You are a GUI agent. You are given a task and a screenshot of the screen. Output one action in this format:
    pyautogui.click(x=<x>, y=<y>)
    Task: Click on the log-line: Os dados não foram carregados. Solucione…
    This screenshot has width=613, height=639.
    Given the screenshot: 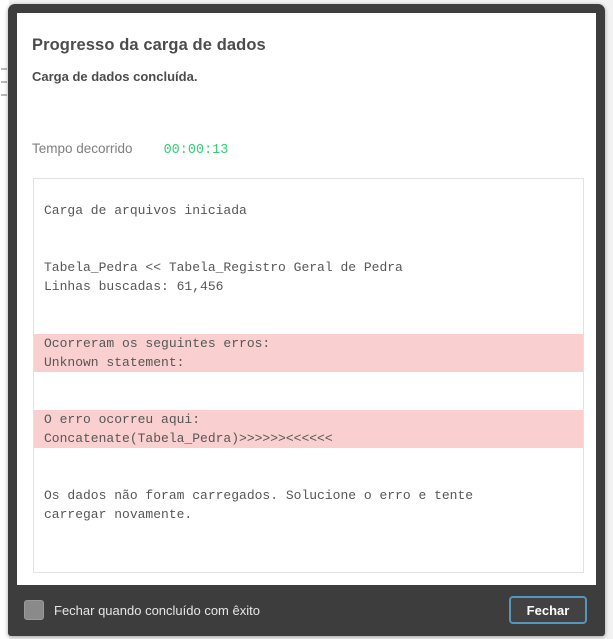 What is the action you would take?
    pyautogui.click(x=259, y=495)
    